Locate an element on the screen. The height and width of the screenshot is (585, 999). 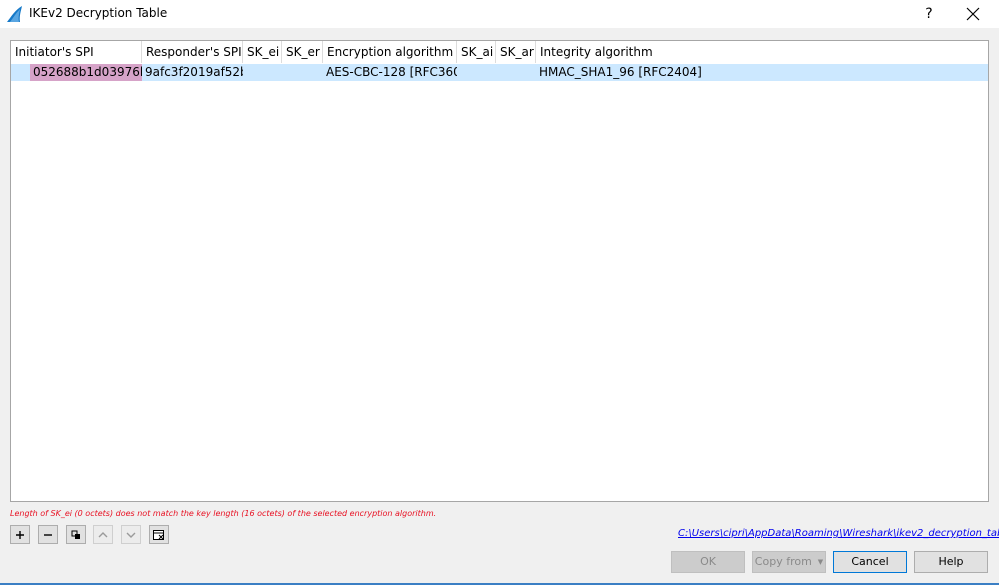
plus-icon is located at coordinates (20, 535).